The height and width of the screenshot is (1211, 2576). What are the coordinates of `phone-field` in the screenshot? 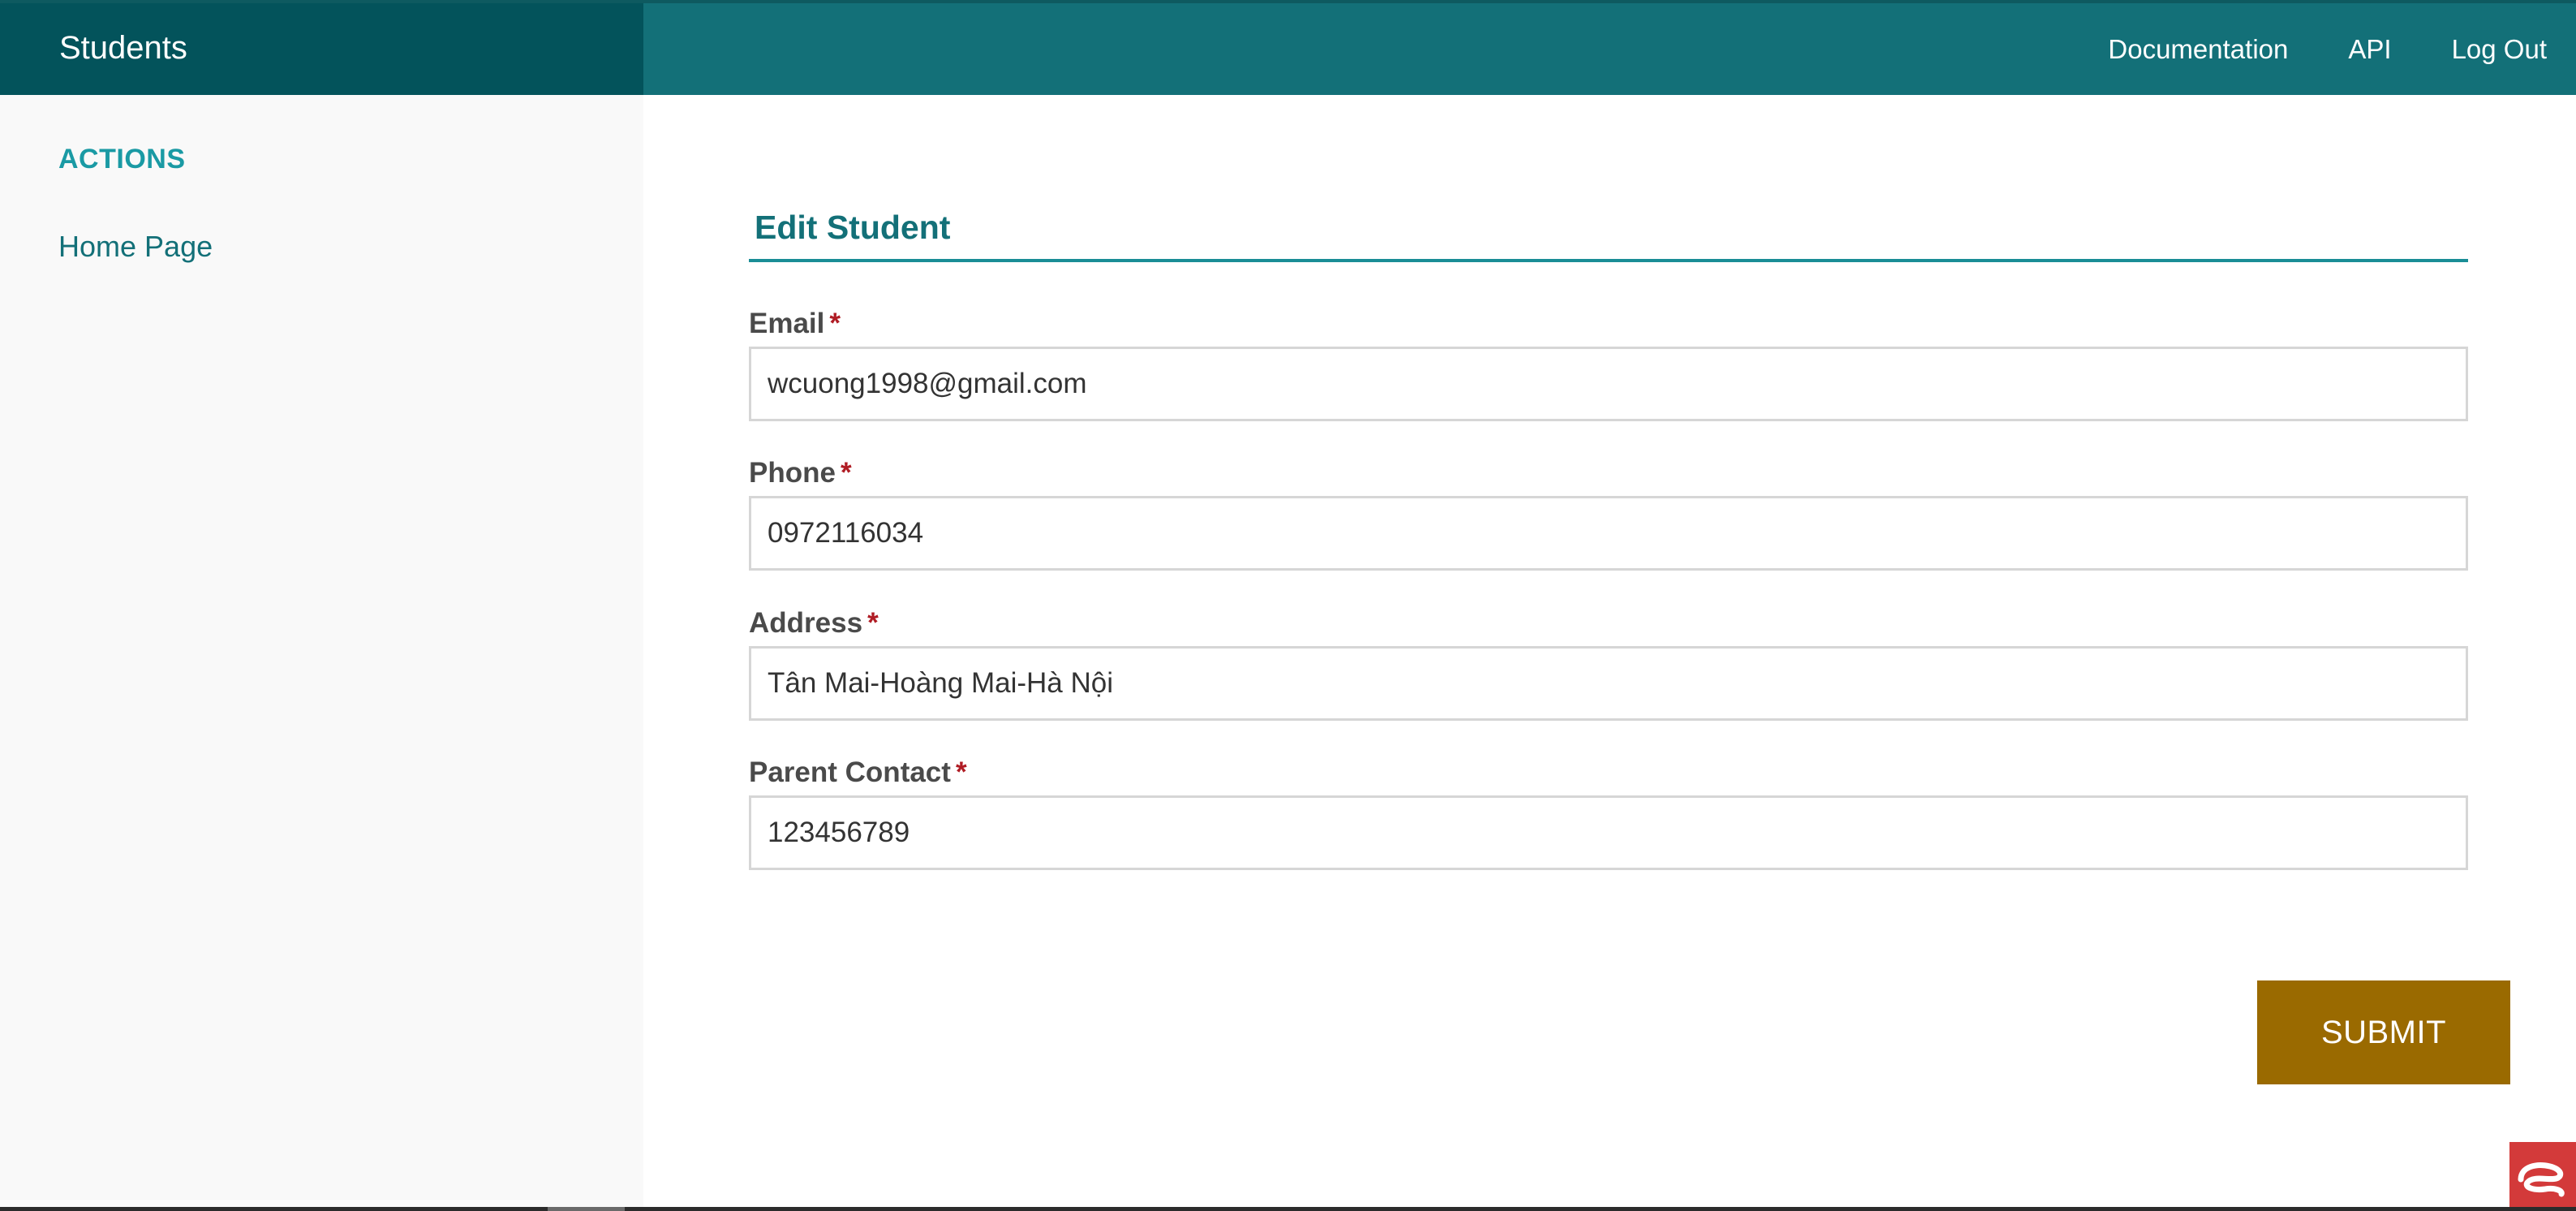 It's located at (1608, 533).